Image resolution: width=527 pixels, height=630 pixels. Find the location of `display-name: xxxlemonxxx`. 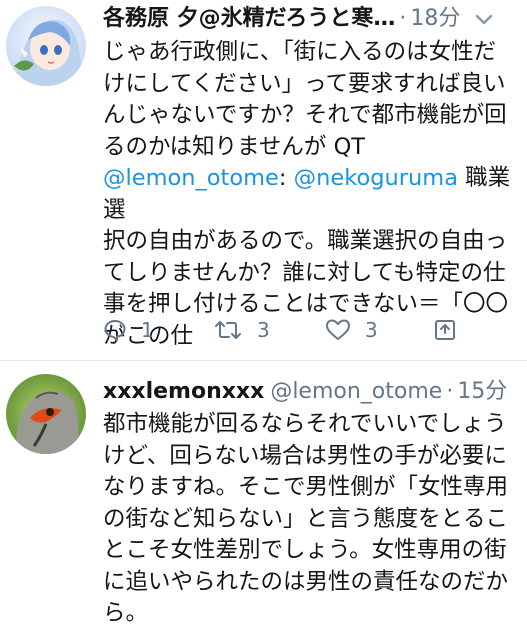

display-name: xxxlemonxxx is located at coordinates (183, 392).